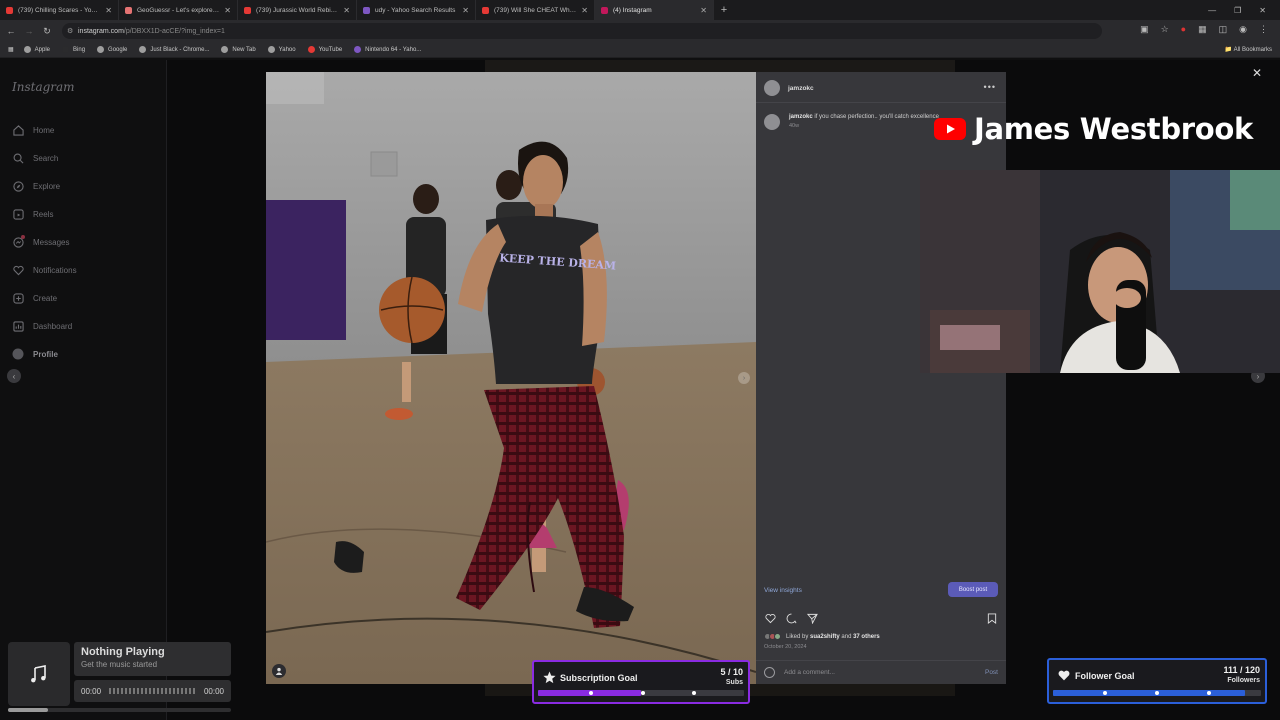  Describe the element at coordinates (1064, 675) in the screenshot. I see `heart-hand-icon` at that location.